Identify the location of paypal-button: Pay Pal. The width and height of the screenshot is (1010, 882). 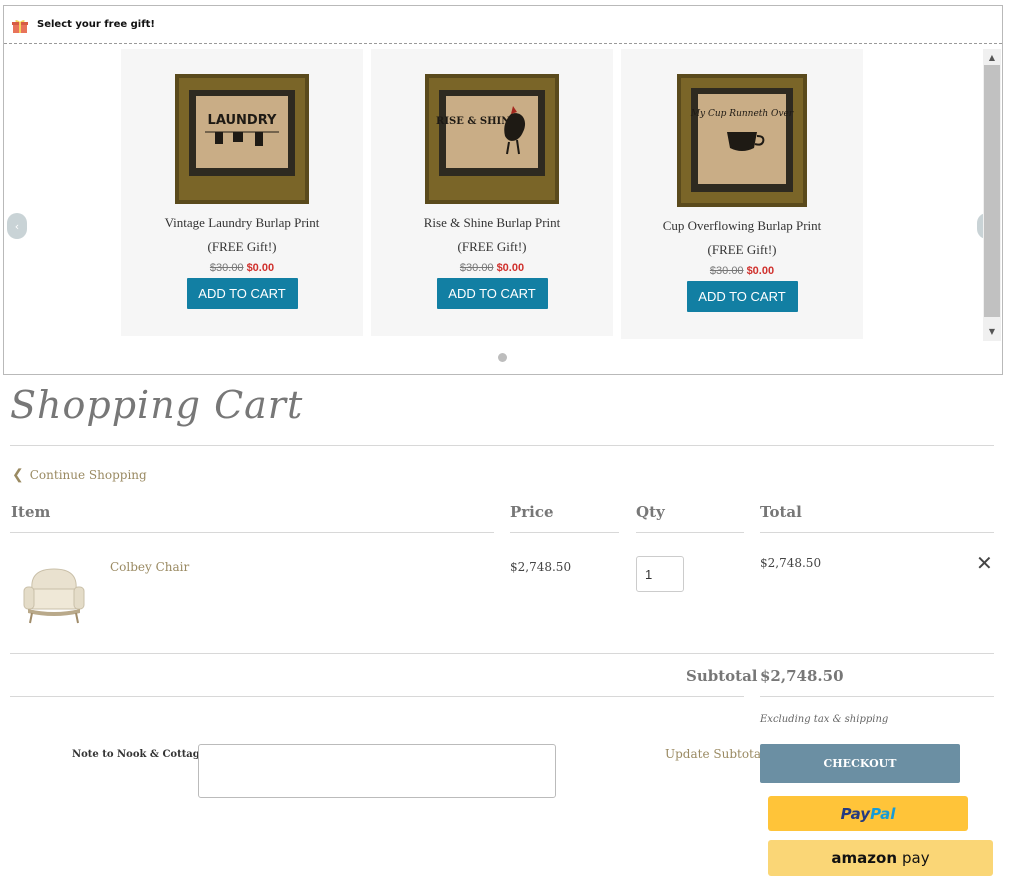
(868, 813).